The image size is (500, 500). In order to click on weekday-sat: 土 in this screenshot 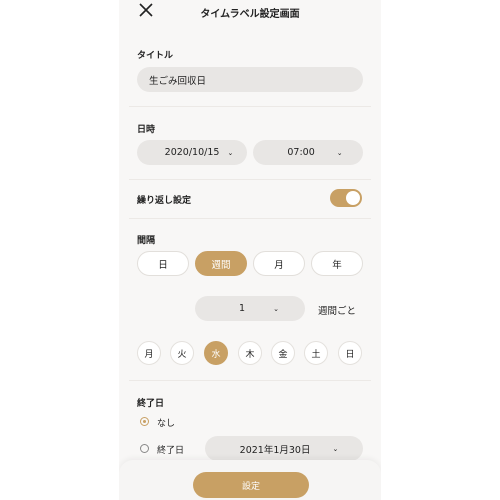, I will do `click(316, 353)`.